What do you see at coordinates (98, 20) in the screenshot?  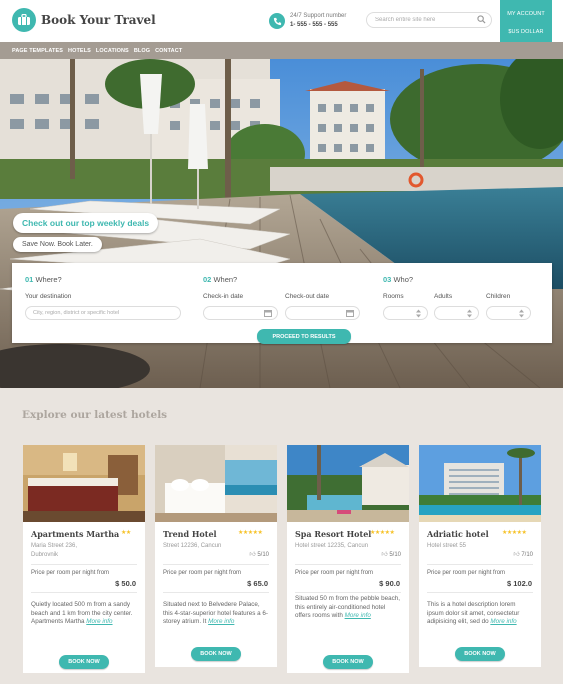 I see `brand-name: Book Your Travel` at bounding box center [98, 20].